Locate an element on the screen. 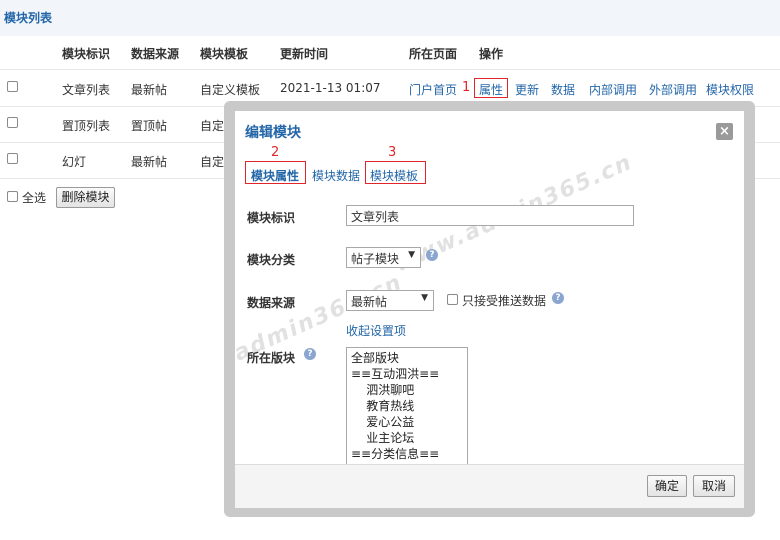 Image resolution: width=780 pixels, height=540 pixels. cell-update-time: 2021-1-13 01:07 is located at coordinates (330, 88).